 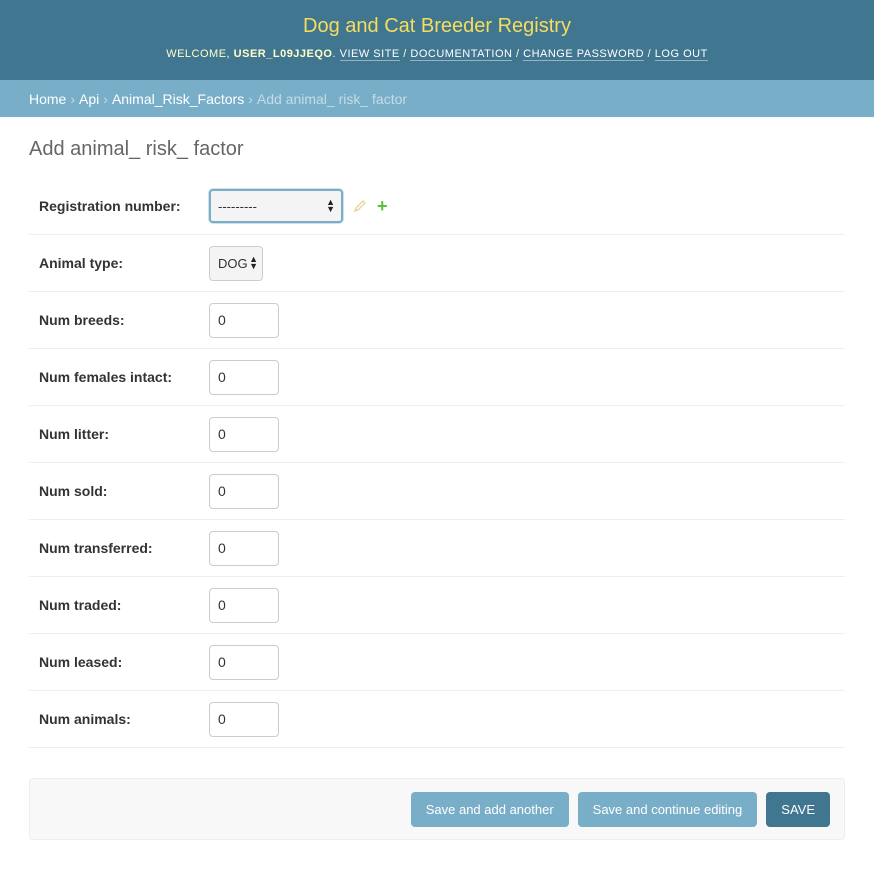 I want to click on num-litter-input, so click(x=244, y=434).